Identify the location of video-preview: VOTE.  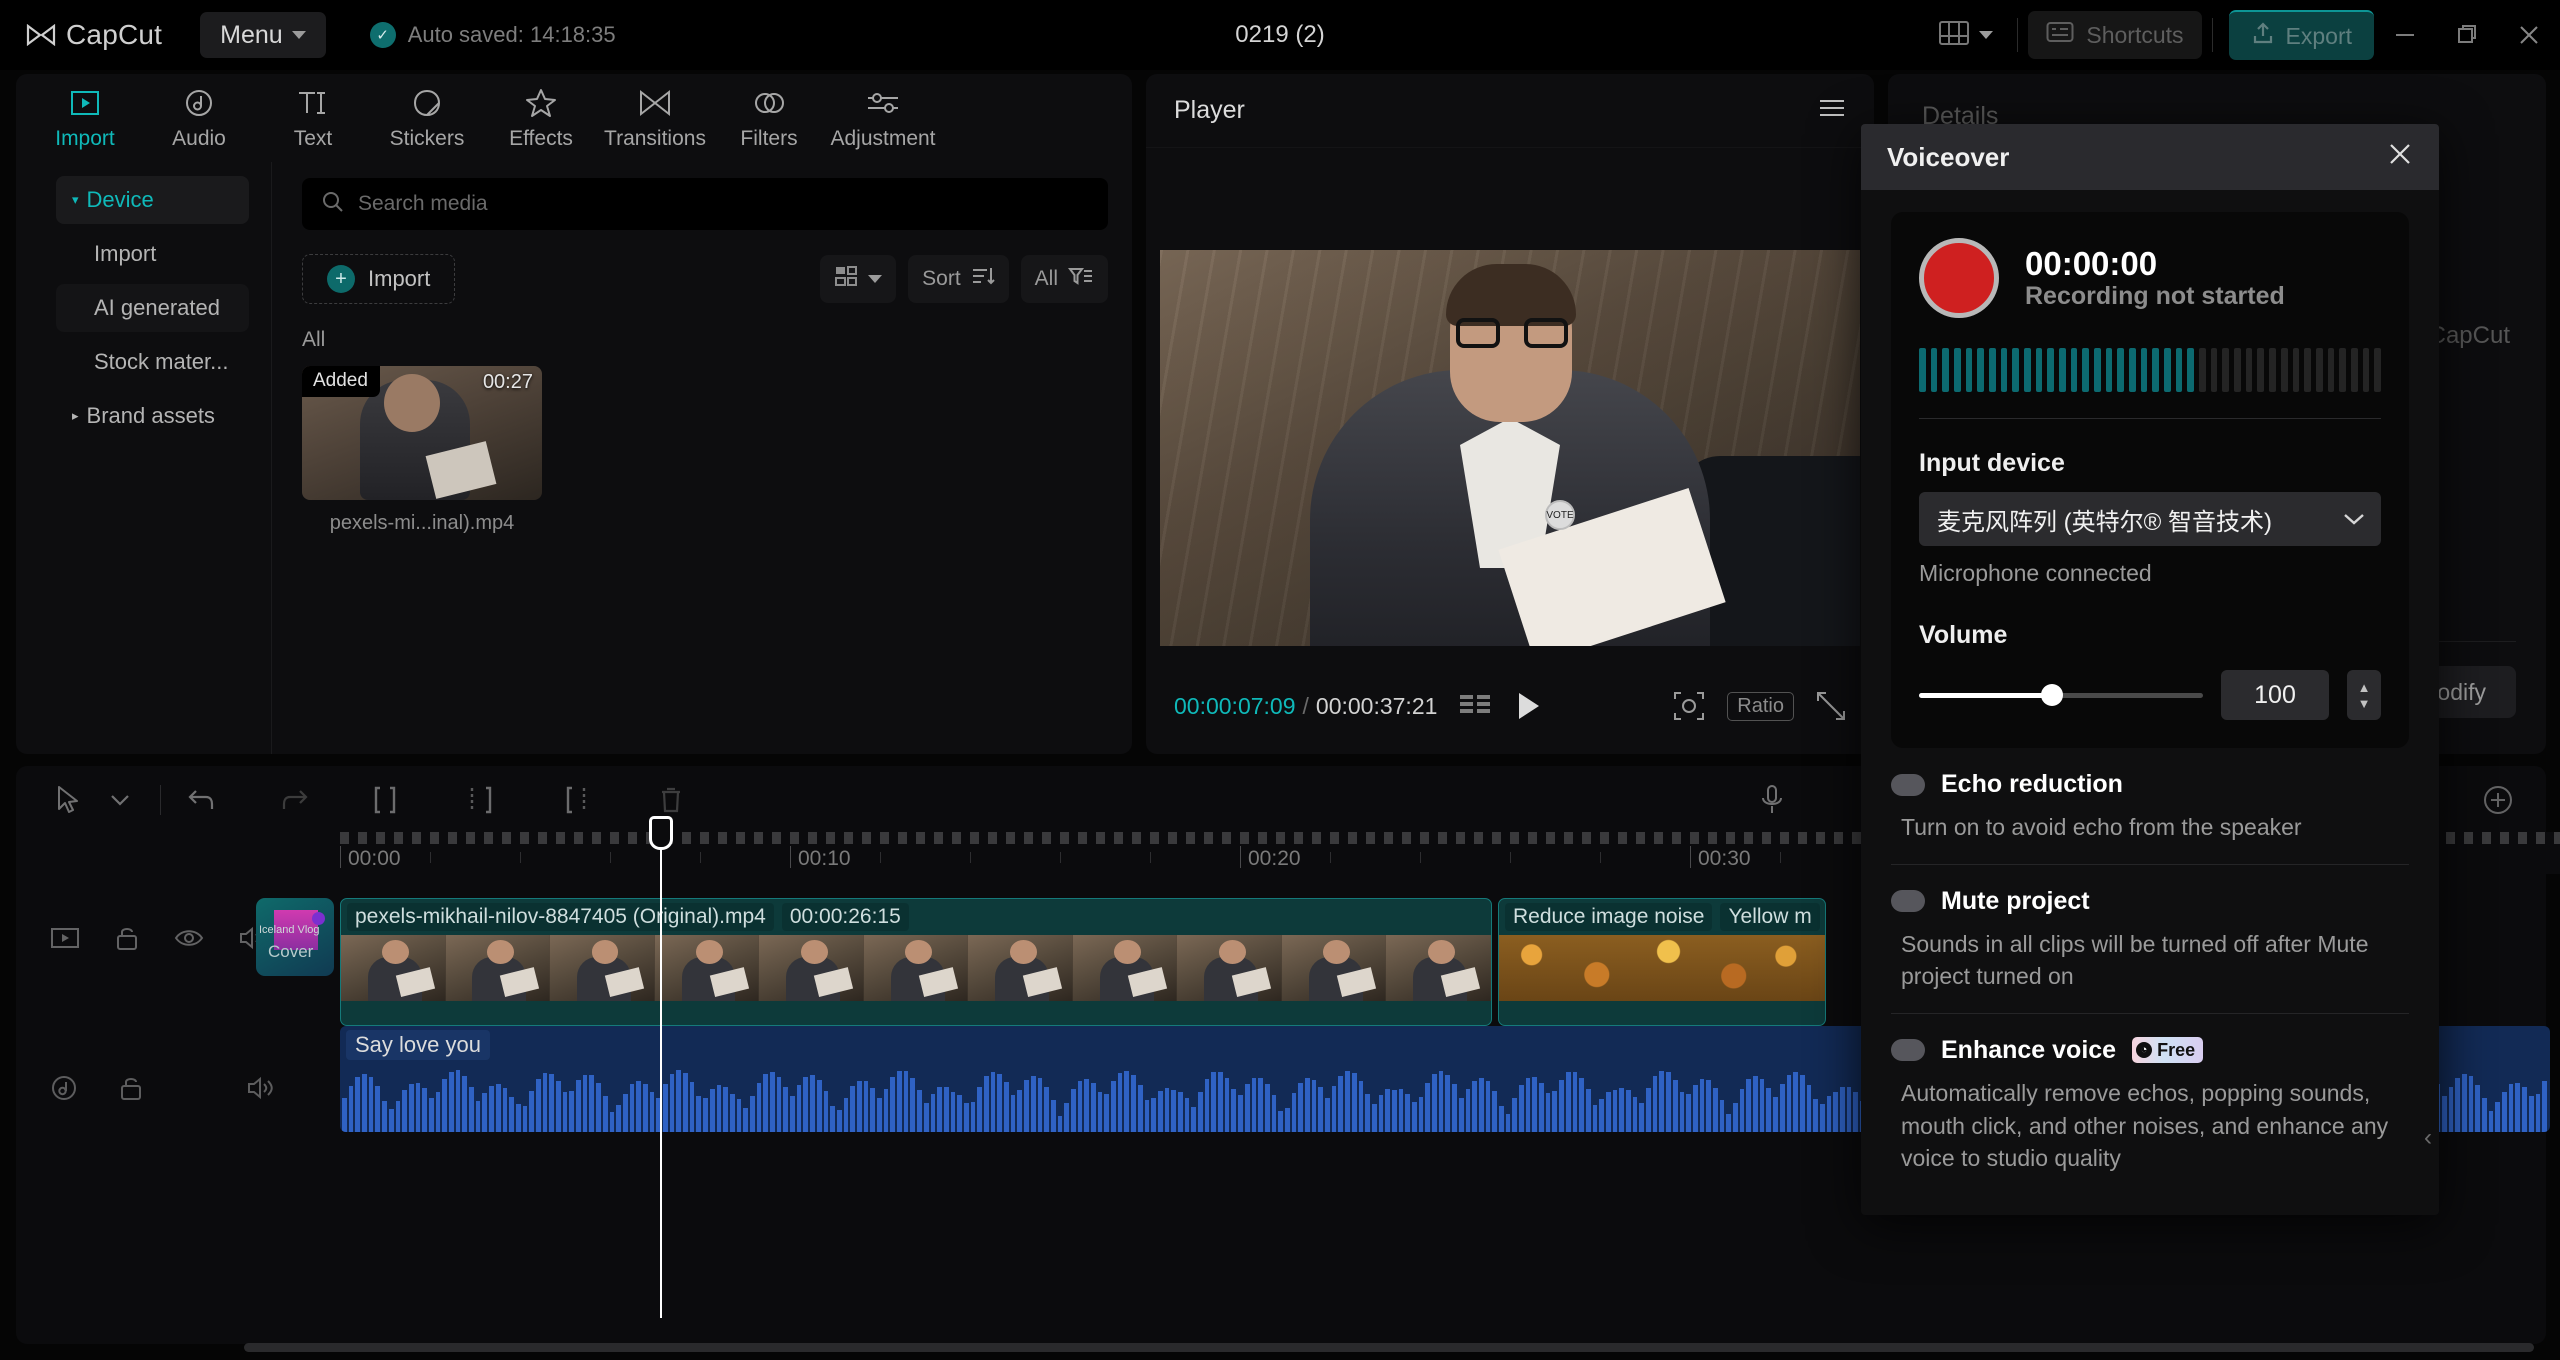
(1510, 448).